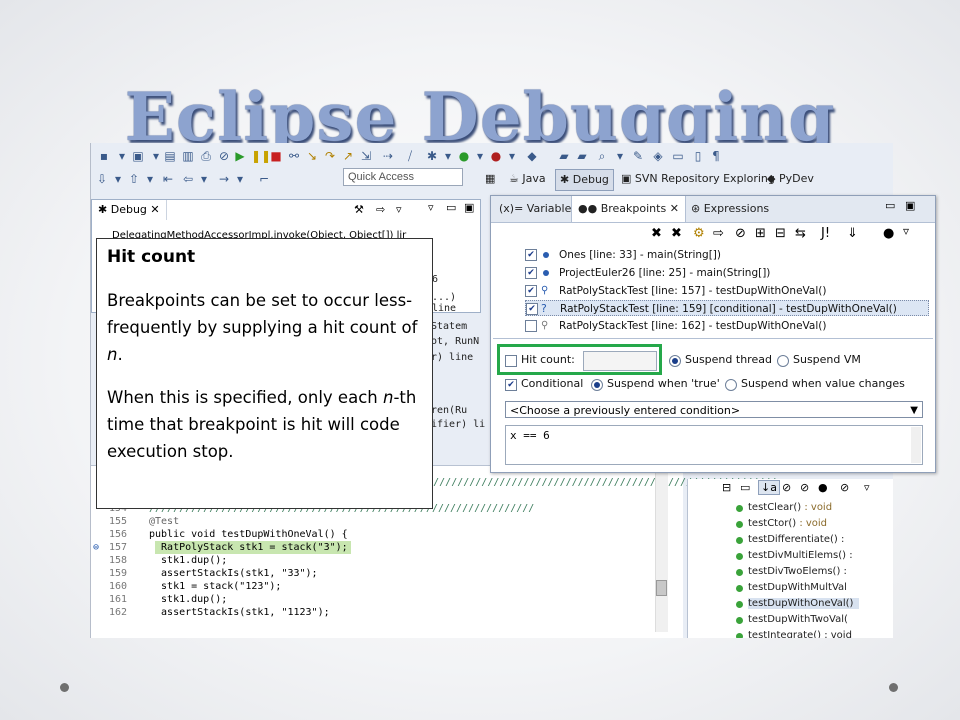 This screenshot has height=720, width=960. Describe the element at coordinates (804, 487) in the screenshot. I see `hide-static-icon: ⊘` at that location.